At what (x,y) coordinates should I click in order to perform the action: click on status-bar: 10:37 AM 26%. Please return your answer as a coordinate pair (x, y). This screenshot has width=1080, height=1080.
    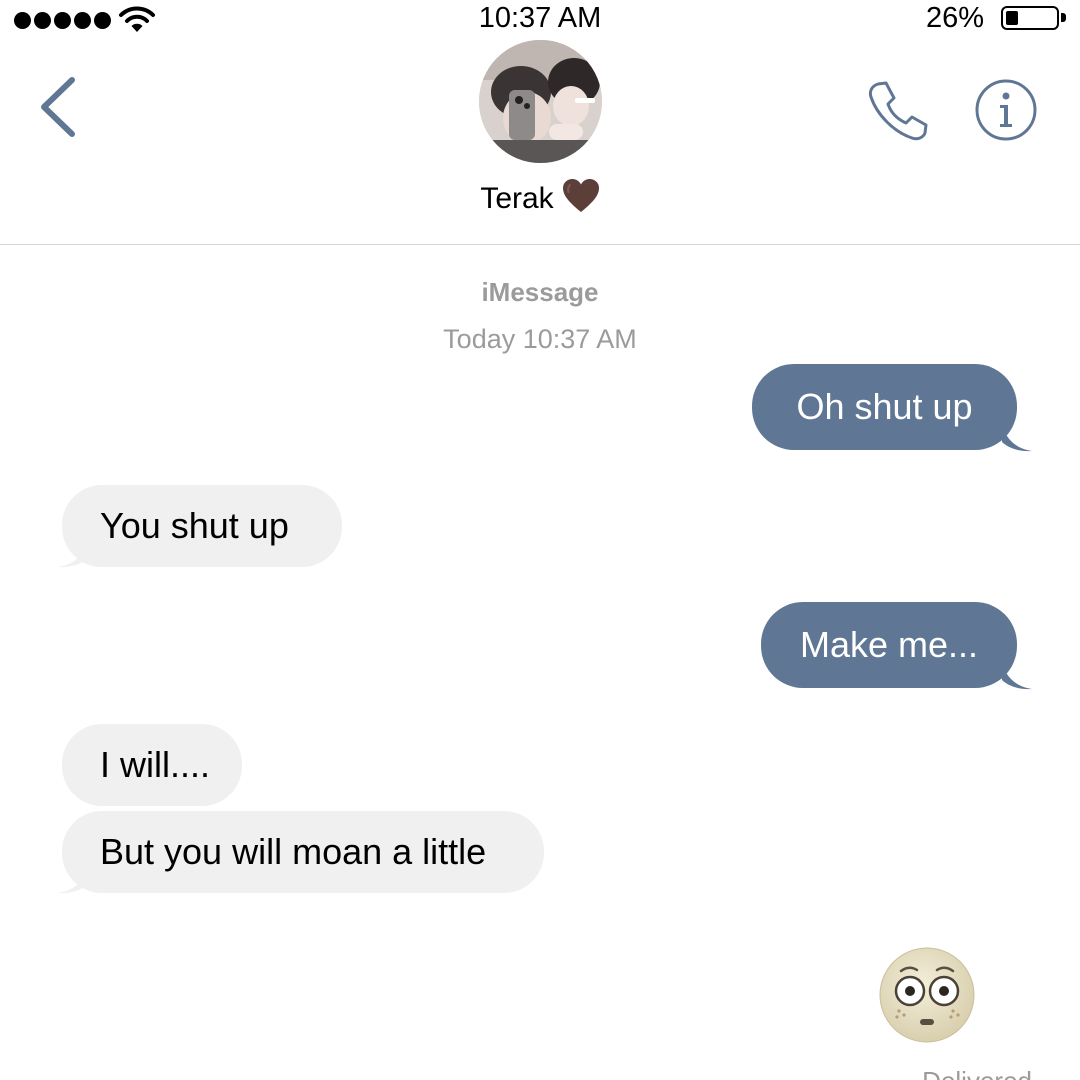
    Looking at the image, I should click on (540, 20).